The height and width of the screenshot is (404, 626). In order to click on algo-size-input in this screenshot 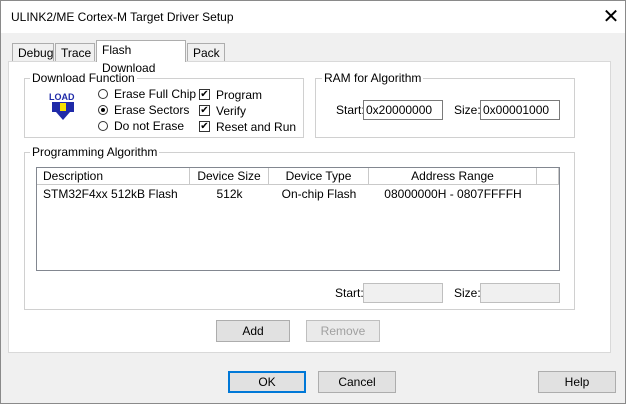, I will do `click(520, 293)`.